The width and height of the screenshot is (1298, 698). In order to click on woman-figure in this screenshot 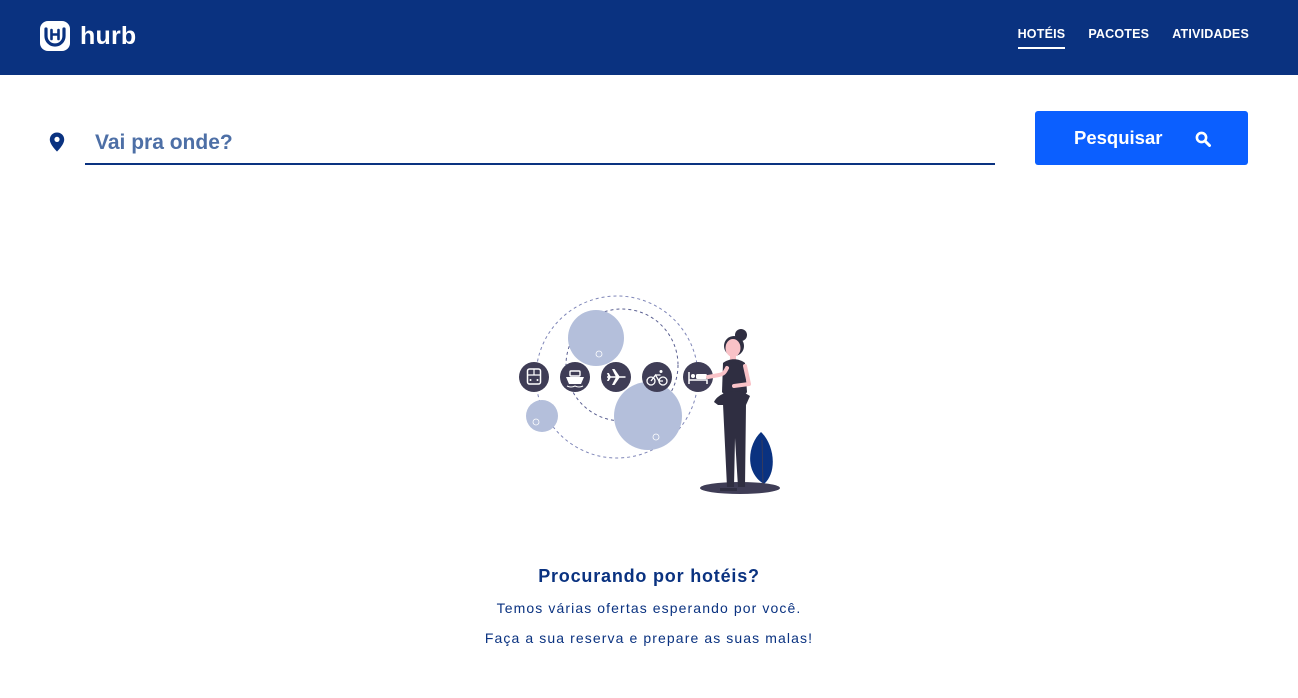, I will do `click(728, 410)`.